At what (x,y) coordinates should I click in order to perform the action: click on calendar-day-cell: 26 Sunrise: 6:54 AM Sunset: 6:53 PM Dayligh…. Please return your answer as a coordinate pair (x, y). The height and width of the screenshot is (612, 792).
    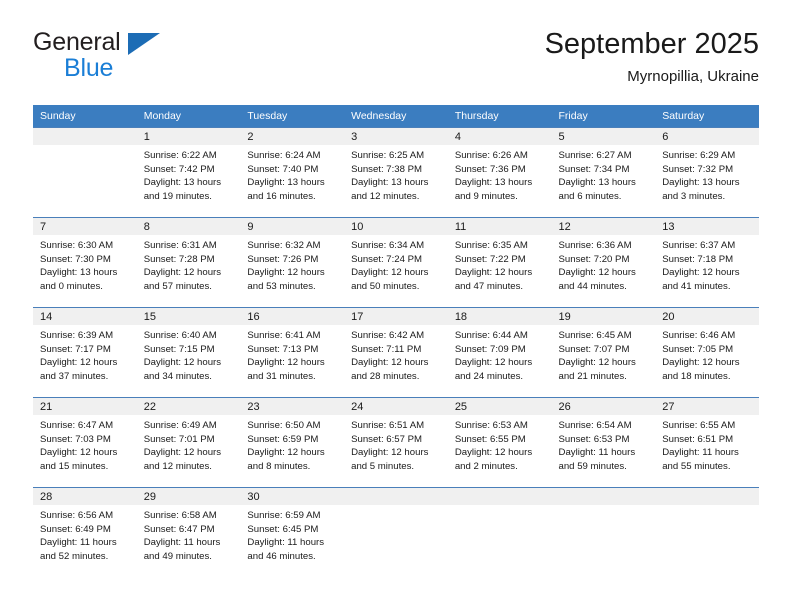
    Looking at the image, I should click on (603, 442).